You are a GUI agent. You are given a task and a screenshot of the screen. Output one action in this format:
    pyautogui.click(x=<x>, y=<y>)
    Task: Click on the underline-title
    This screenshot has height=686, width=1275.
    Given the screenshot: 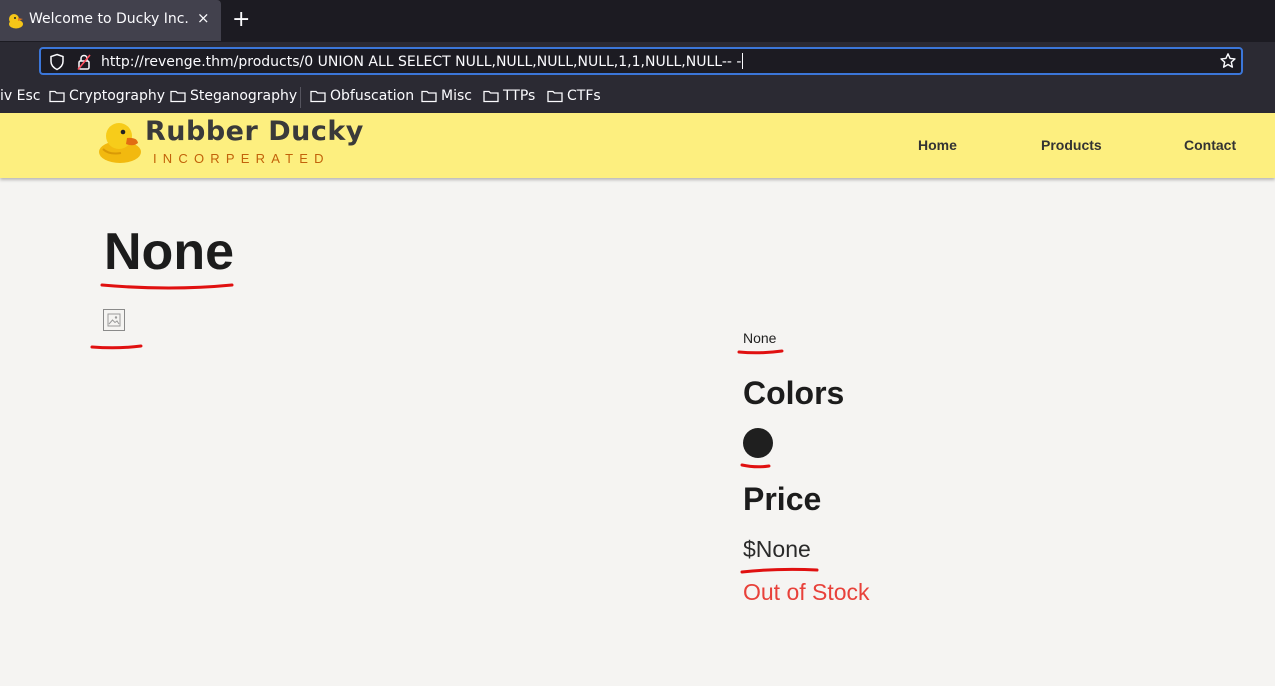 What is the action you would take?
    pyautogui.click(x=167, y=286)
    